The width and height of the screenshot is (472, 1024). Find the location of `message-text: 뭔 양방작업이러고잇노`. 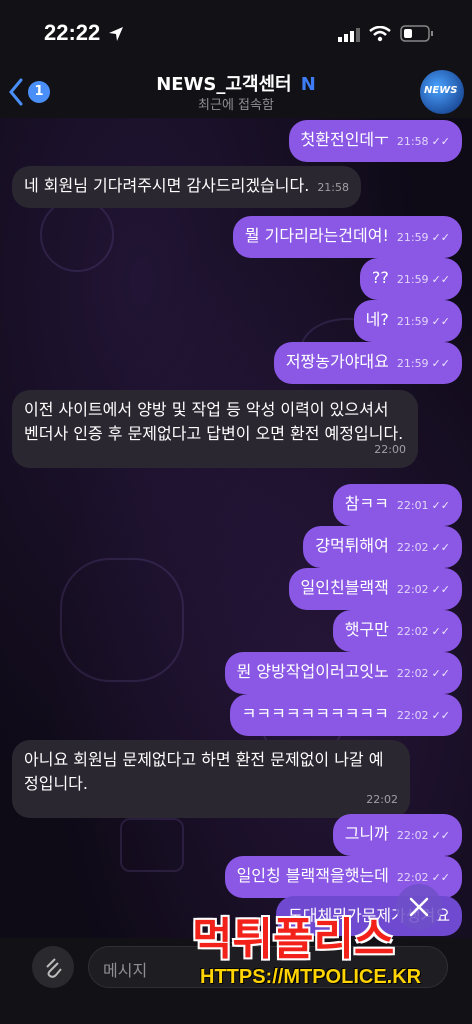

message-text: 뭔 양방작업이러고잇노 is located at coordinates (312, 671).